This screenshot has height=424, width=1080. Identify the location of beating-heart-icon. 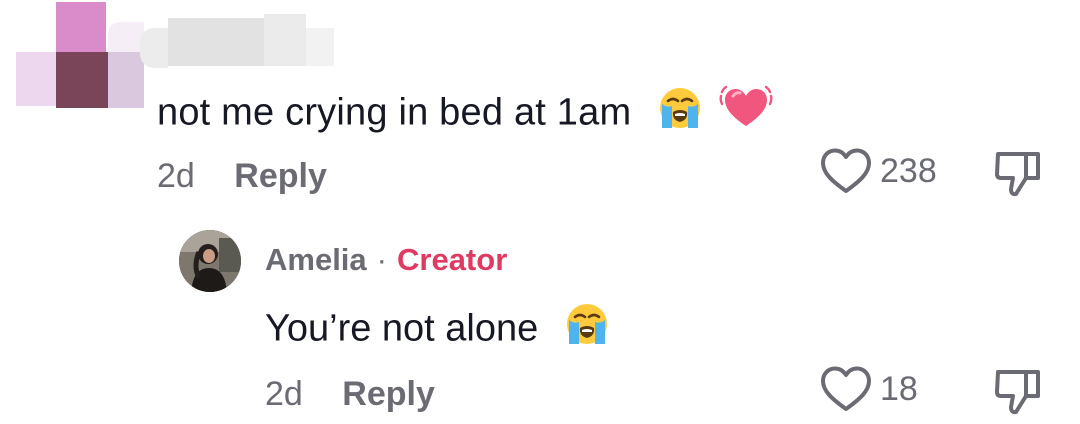
(746, 114).